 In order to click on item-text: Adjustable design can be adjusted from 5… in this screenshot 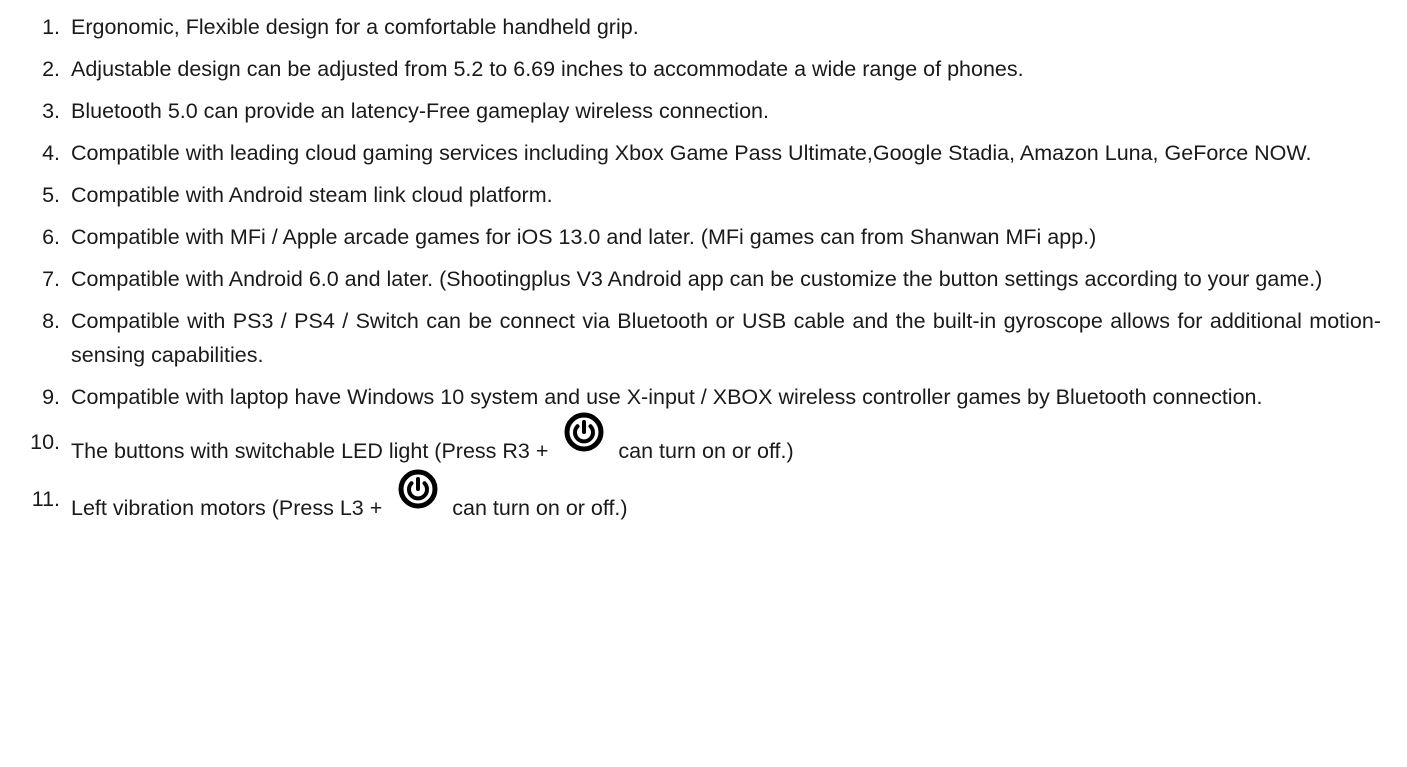, I will do `click(547, 69)`.